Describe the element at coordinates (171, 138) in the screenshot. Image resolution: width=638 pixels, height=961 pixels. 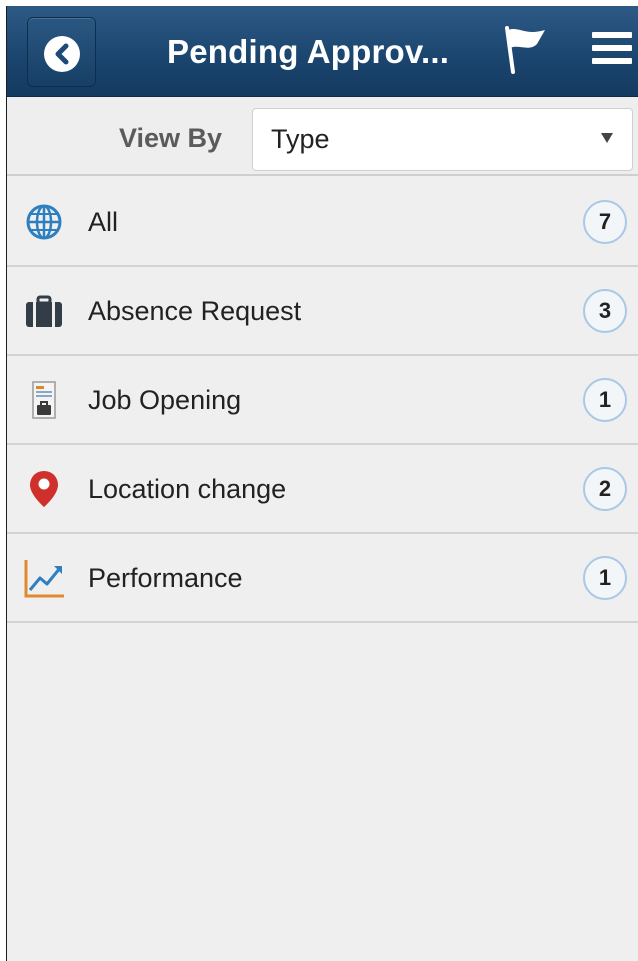
I see `view-by-label: View By` at that location.